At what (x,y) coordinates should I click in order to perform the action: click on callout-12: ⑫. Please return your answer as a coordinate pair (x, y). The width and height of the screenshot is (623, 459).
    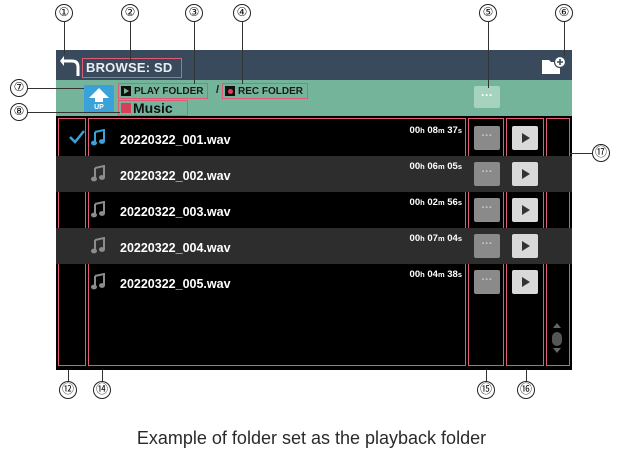
    Looking at the image, I should click on (68, 390).